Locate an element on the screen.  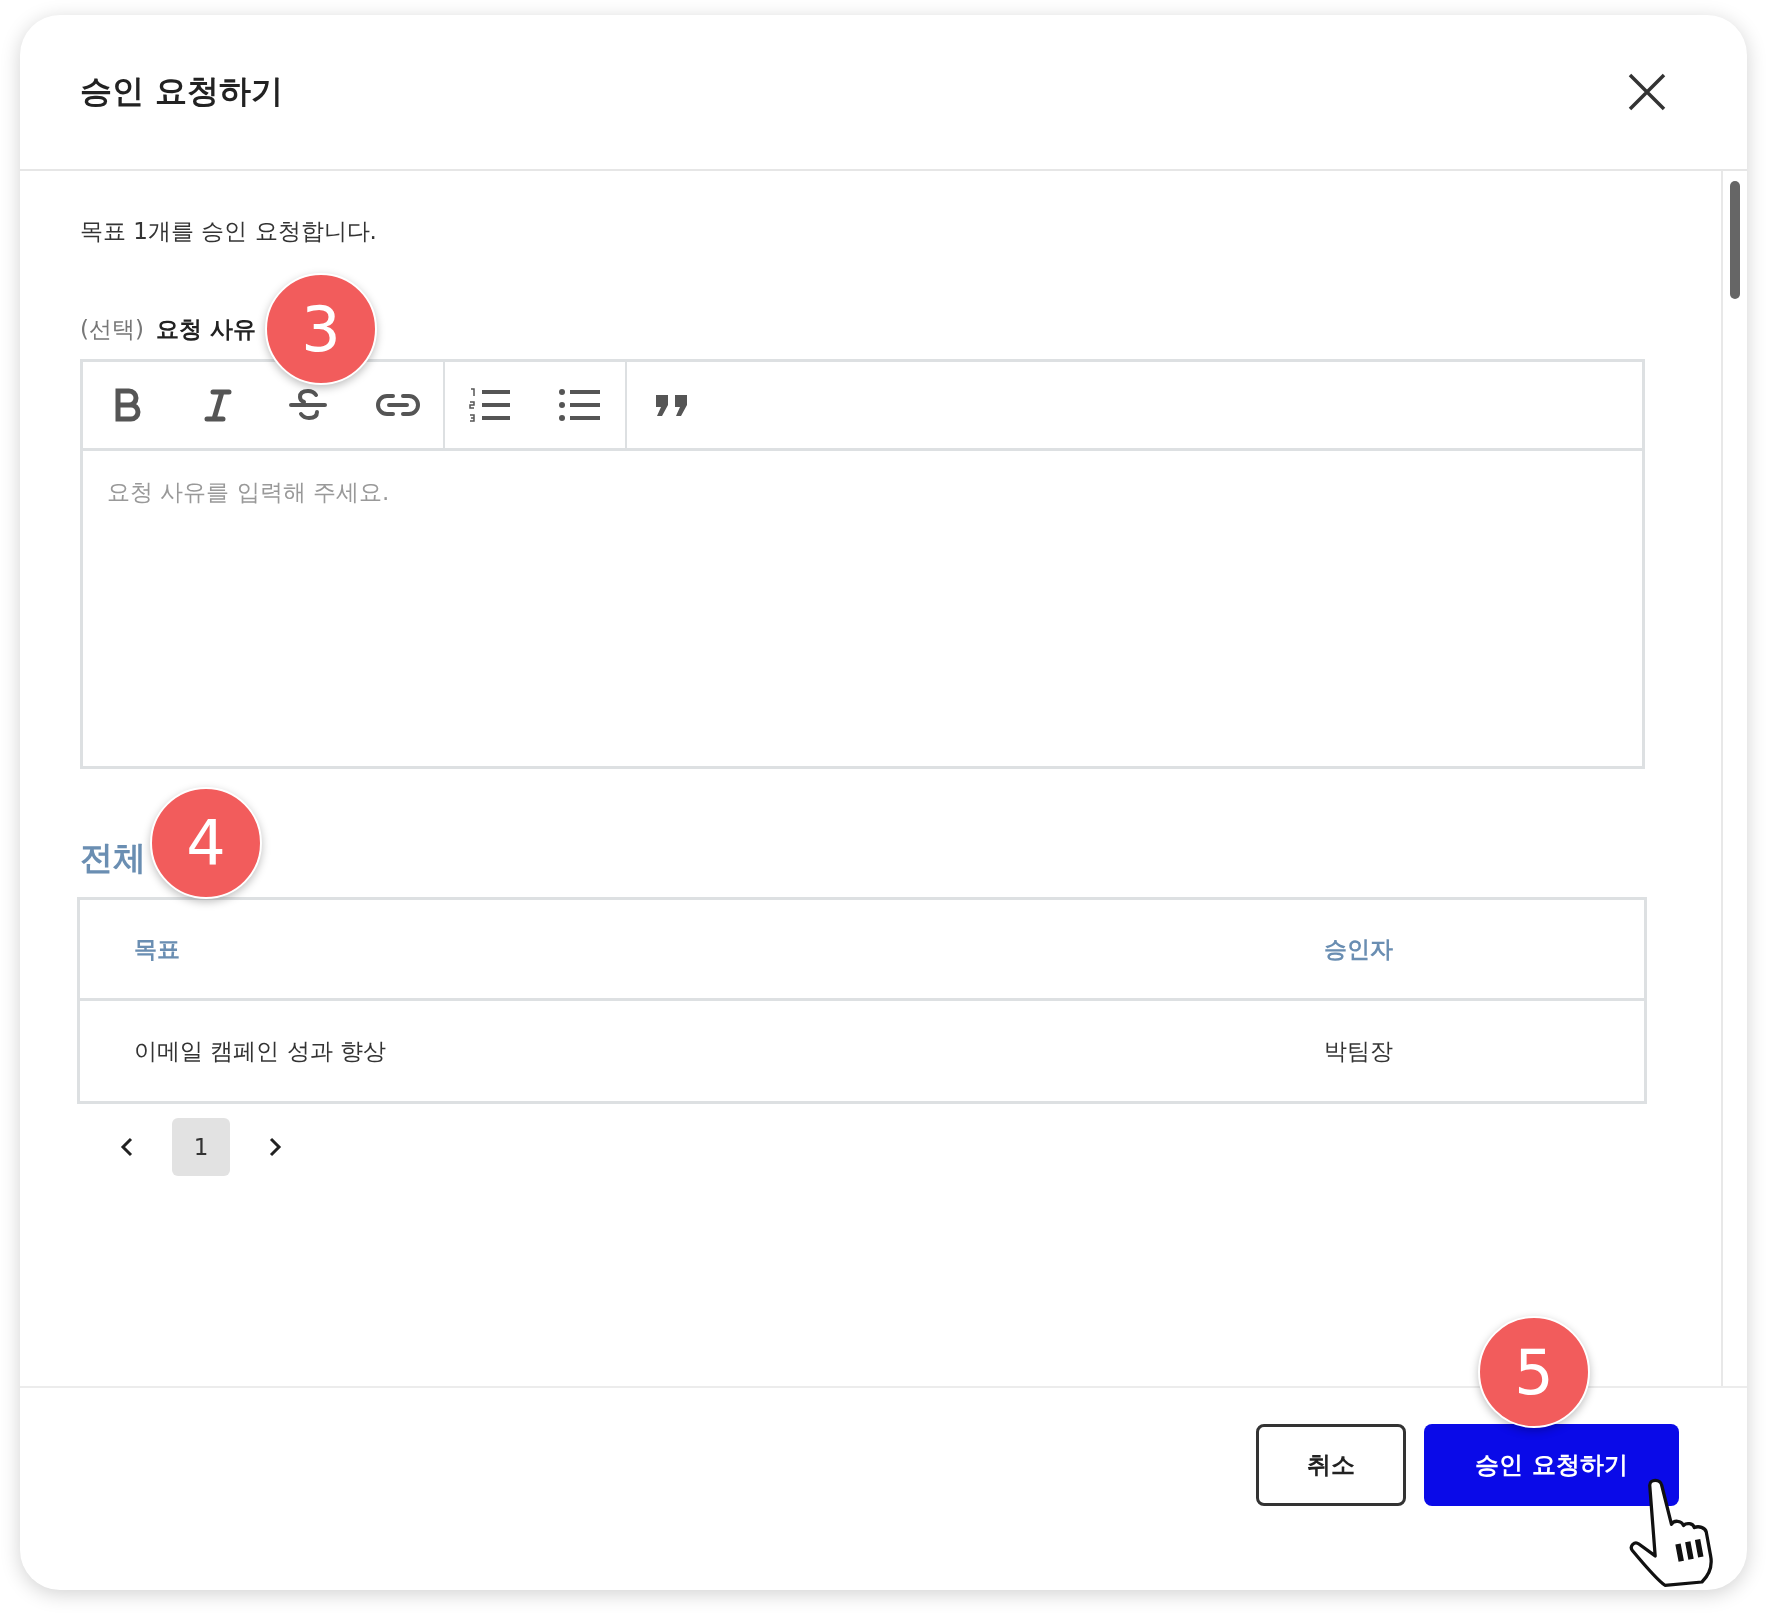
description-text: 목표 1개를 승인 요청합니다. is located at coordinates (229, 231).